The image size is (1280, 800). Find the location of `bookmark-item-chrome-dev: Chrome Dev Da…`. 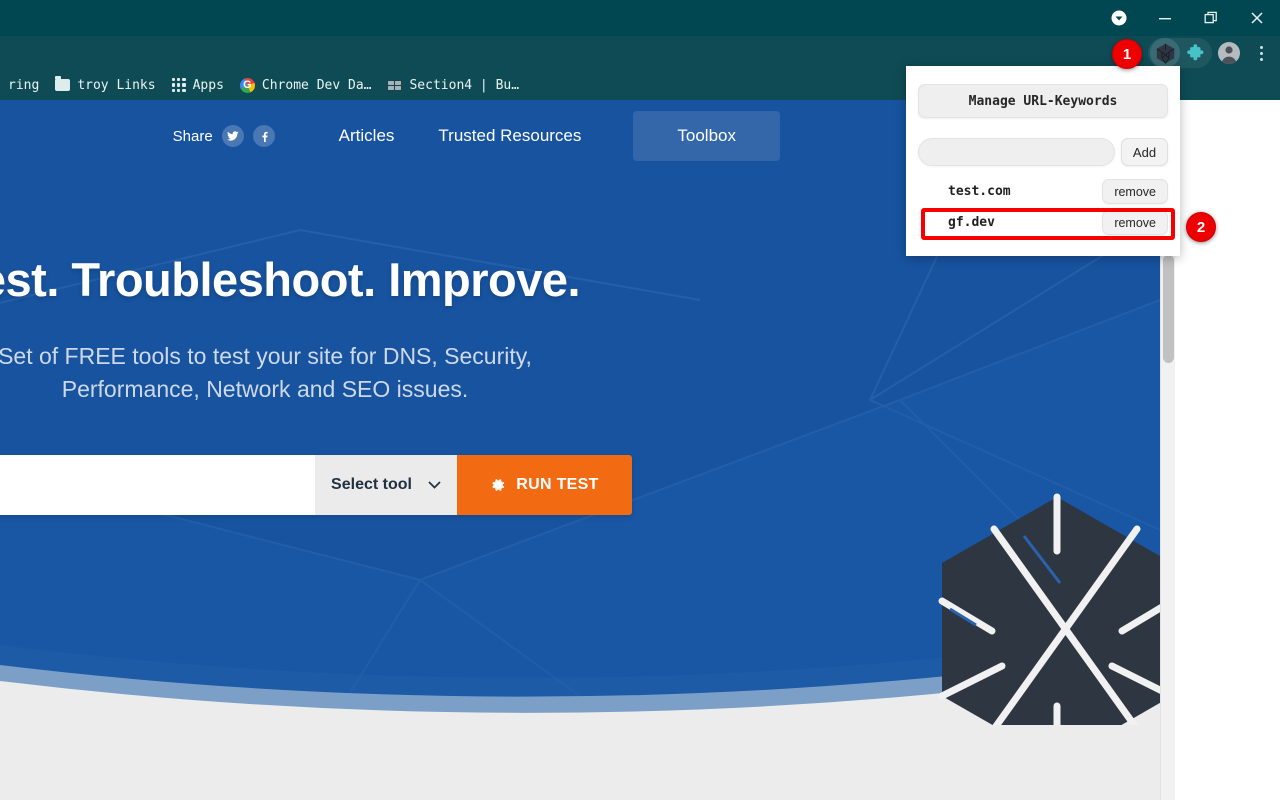

bookmark-item-chrome-dev: Chrome Dev Da… is located at coordinates (306, 85).